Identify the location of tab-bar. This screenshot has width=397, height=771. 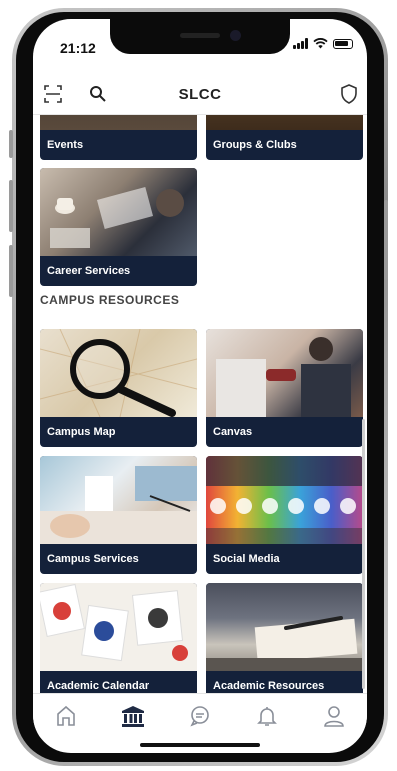
(200, 715).